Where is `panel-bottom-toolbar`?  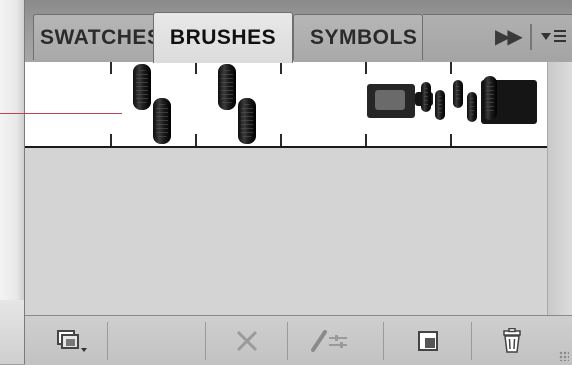 panel-bottom-toolbar is located at coordinates (298, 340).